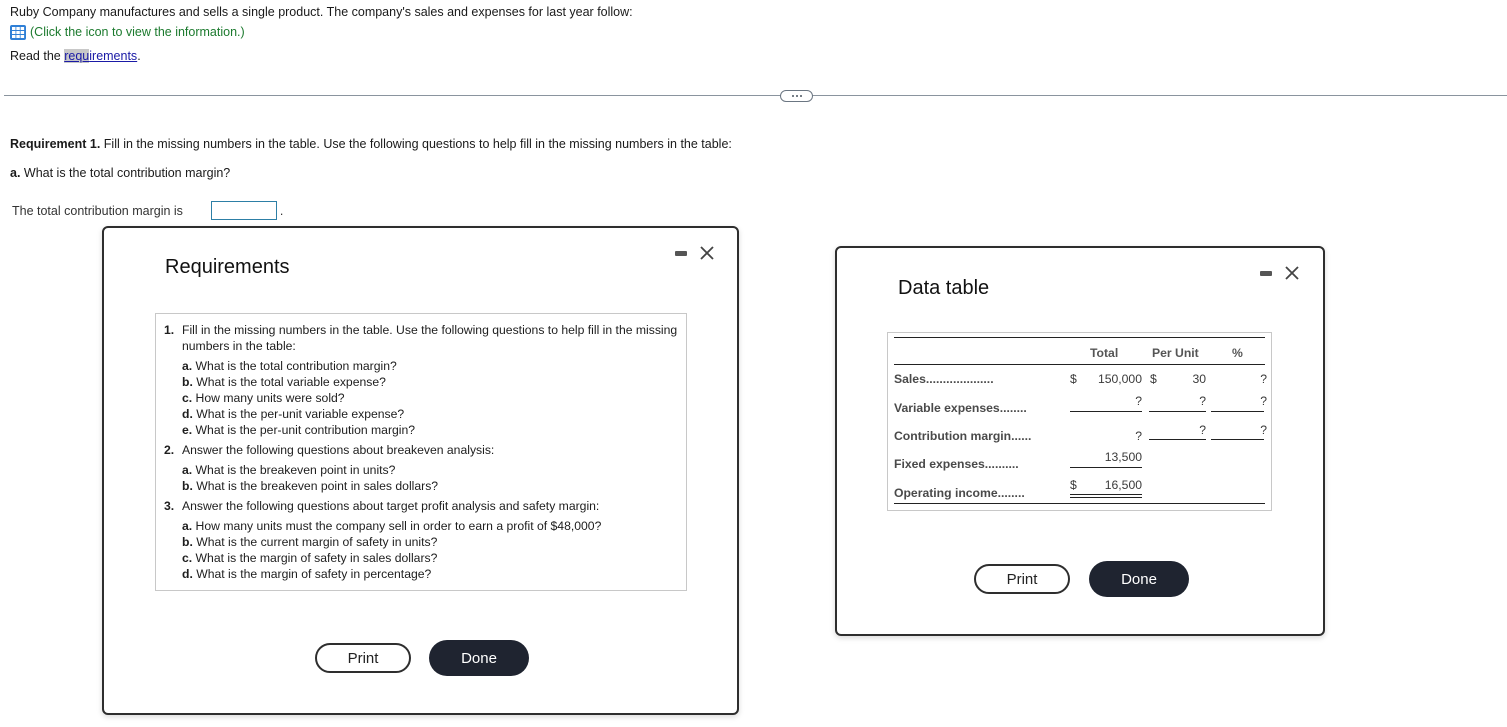 This screenshot has width=1507, height=727. I want to click on total-contribution-margin-input, so click(243, 210).